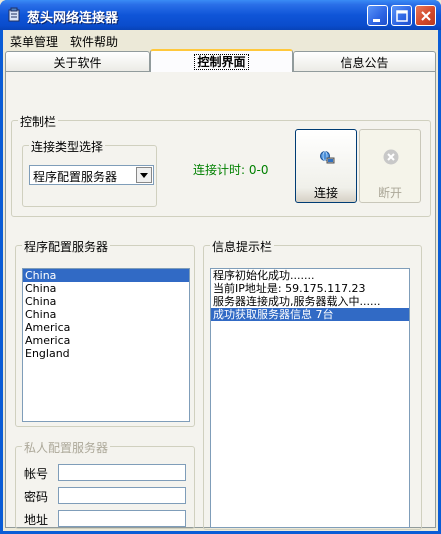 The image size is (441, 534). I want to click on maximize-button, so click(401, 15).